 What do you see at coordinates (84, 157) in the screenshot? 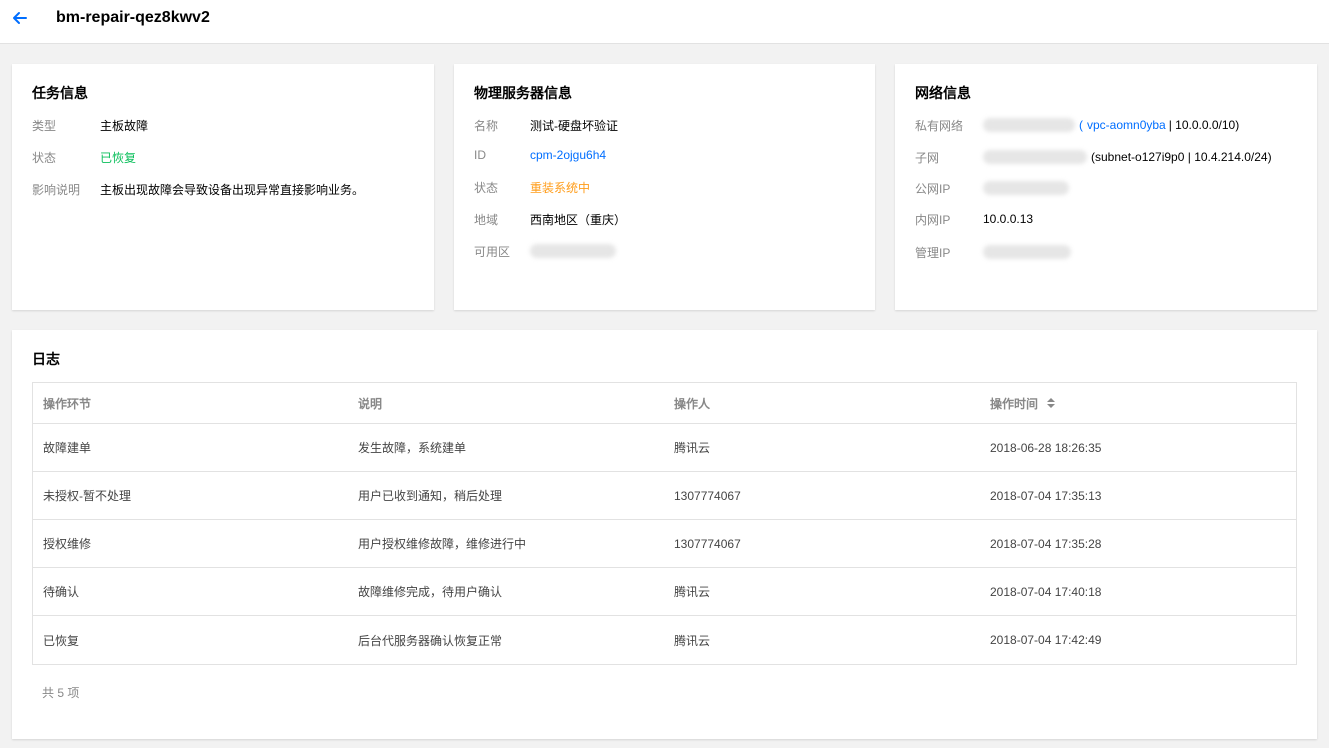
I see `task-status-row: 状态 已恢复` at bounding box center [84, 157].